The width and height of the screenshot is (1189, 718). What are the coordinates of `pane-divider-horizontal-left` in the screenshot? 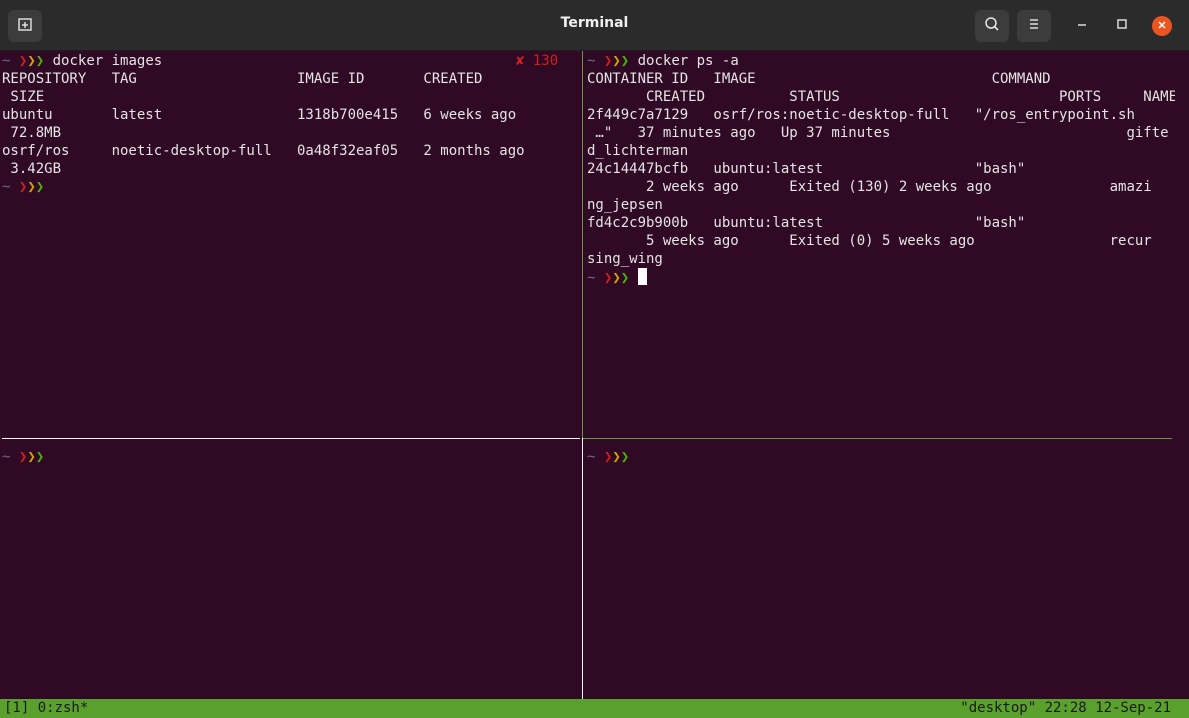 It's located at (291, 438).